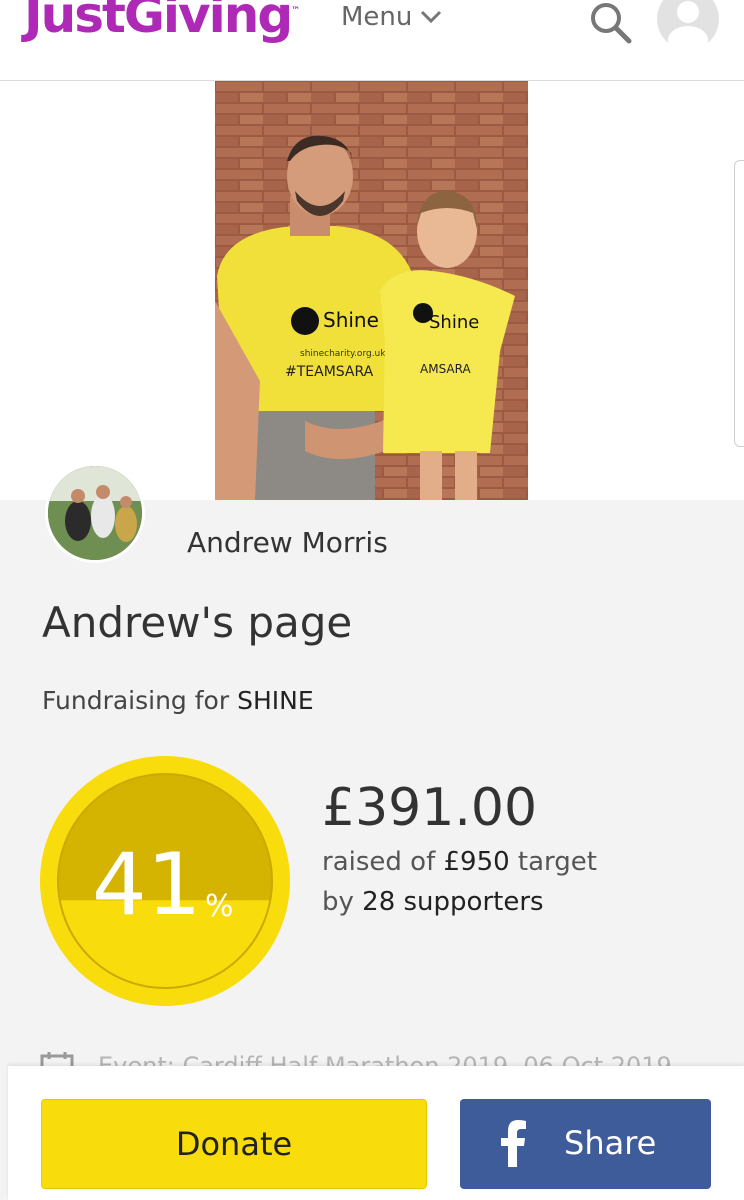 This screenshot has height=1200, width=744. Describe the element at coordinates (197, 622) in the screenshot. I see `page-title: Andrew's page` at that location.